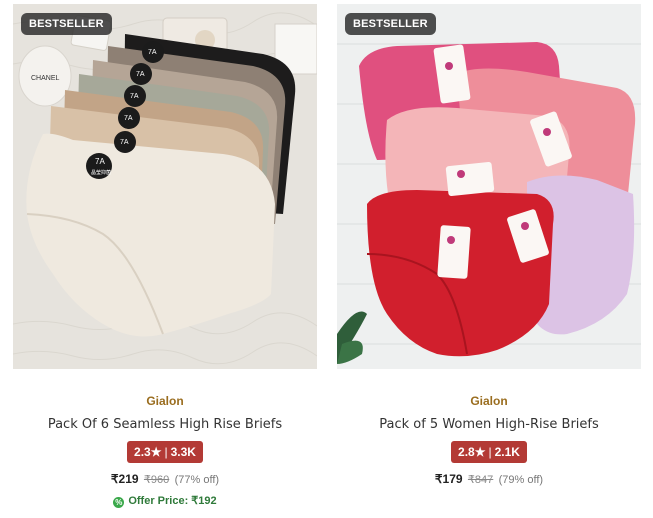  I want to click on discount-percent: (77% off), so click(197, 480).